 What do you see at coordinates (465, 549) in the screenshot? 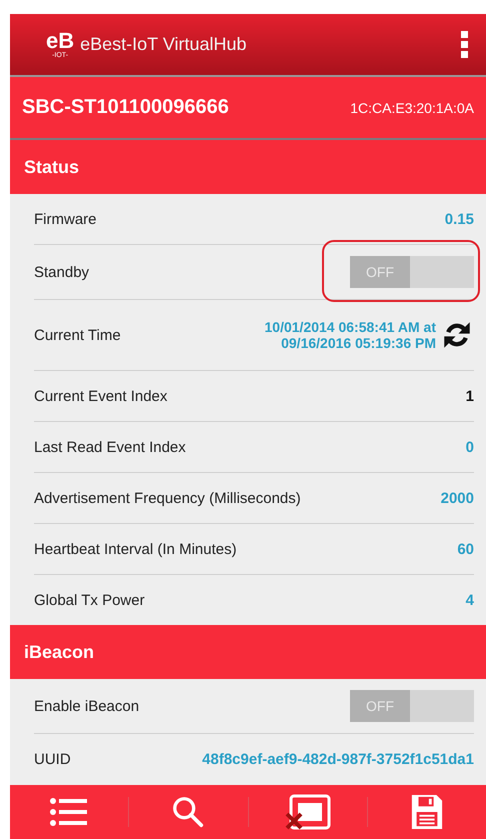
I see `setting-value: 60` at bounding box center [465, 549].